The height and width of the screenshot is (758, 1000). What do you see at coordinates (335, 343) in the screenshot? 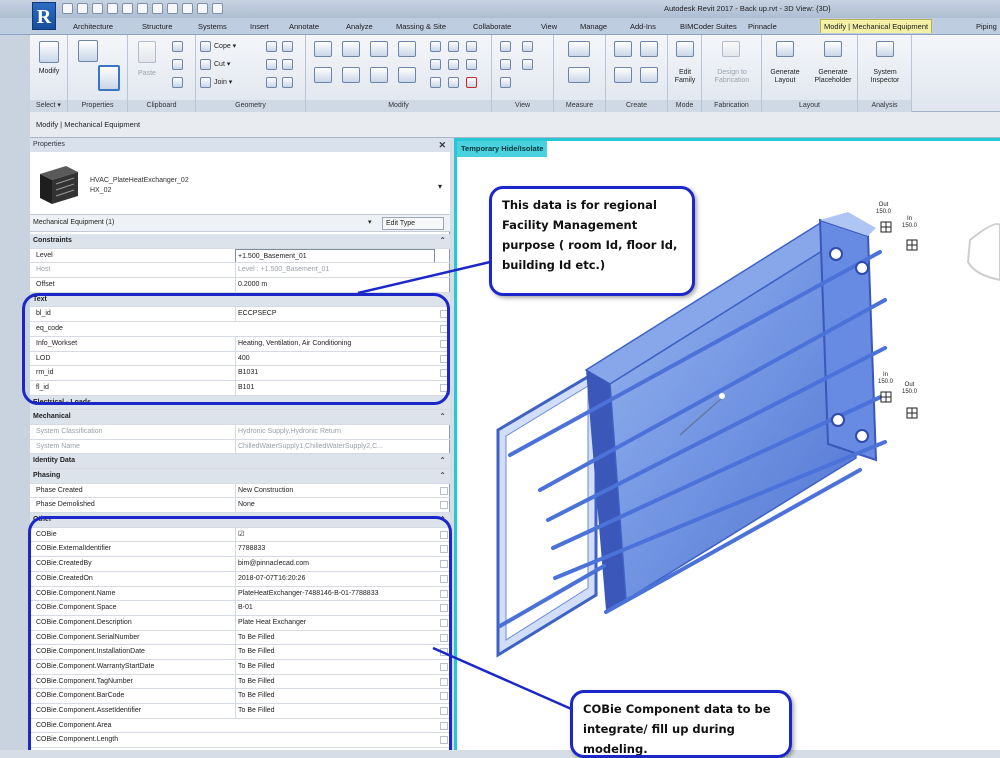
I see `property-value: Heating, Ventilation, Air Conditioning` at bounding box center [335, 343].